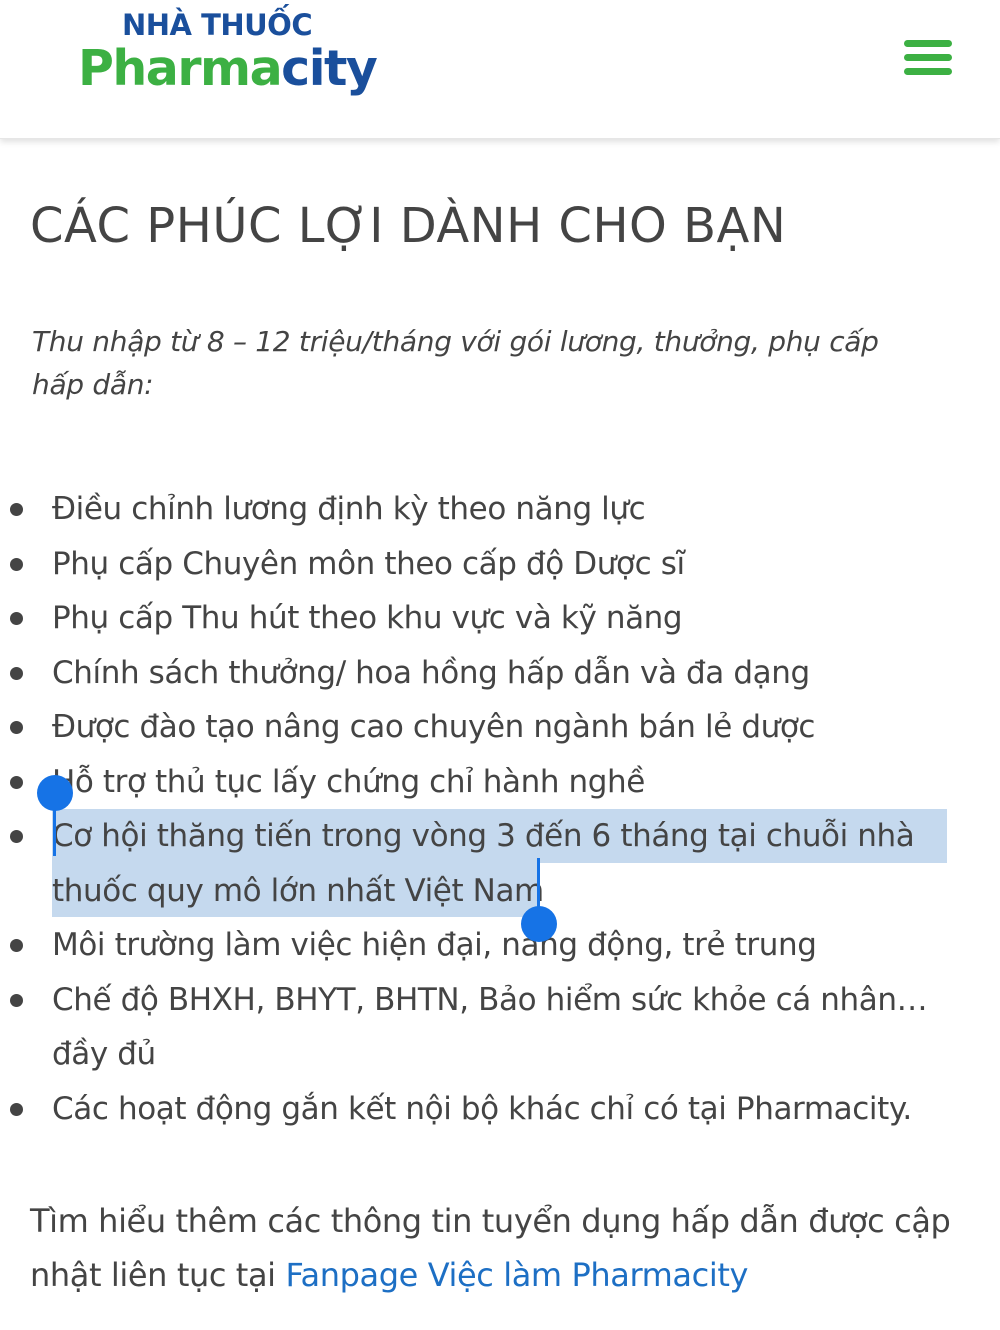 Image resolution: width=1000 pixels, height=1330 pixels. Describe the element at coordinates (367, 618) in the screenshot. I see `list-item-text: Phụ cấp Thu hút theo khu vực và kỹ năng` at that location.